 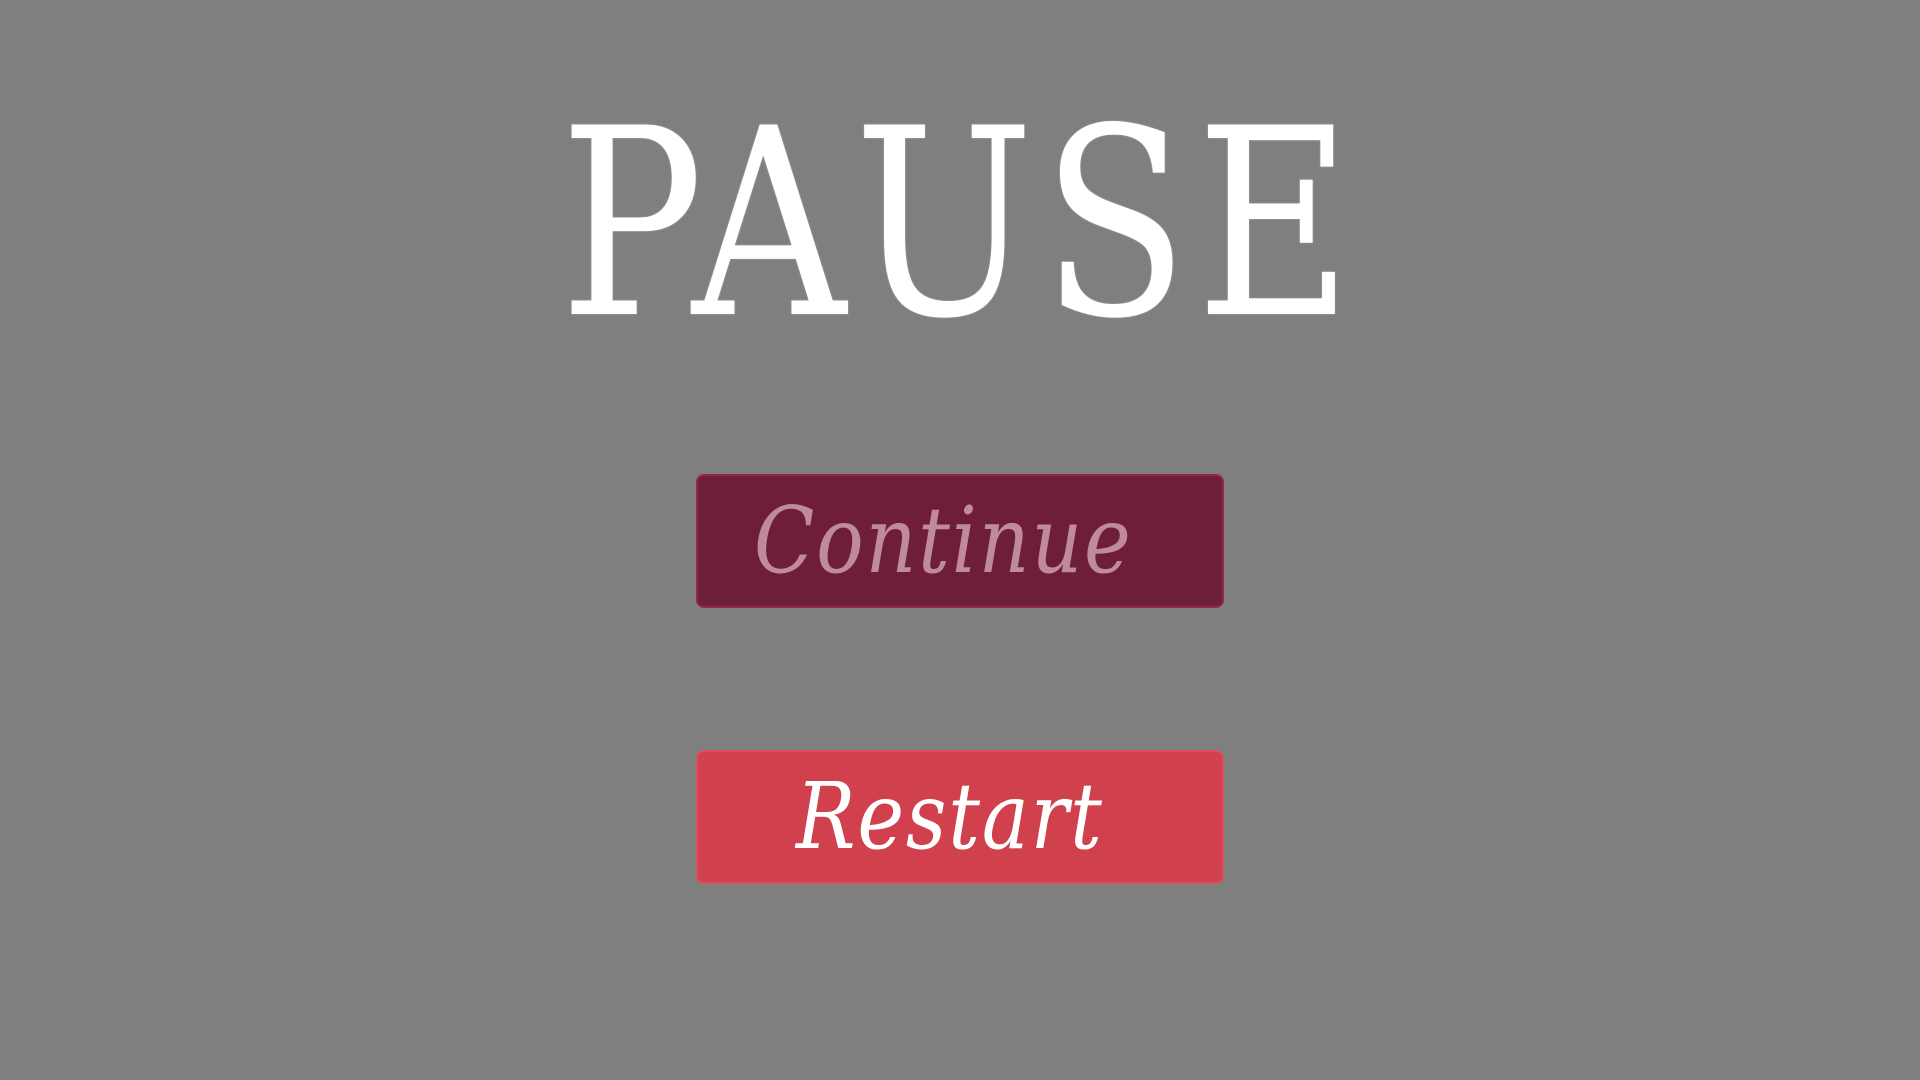 I want to click on restart-button-label: Restart, so click(x=950, y=816).